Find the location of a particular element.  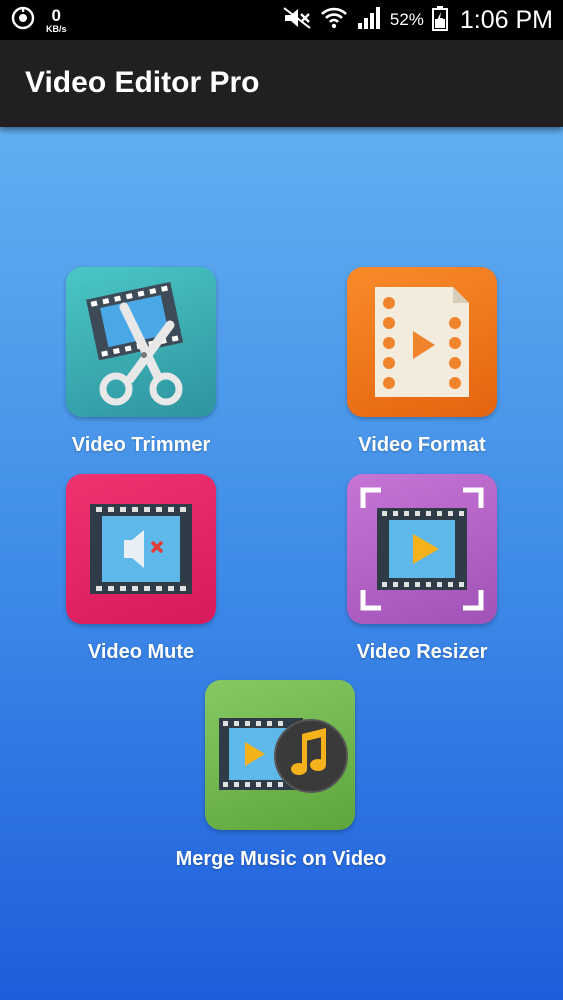

video-format-label: Video Format is located at coordinates (422, 445).